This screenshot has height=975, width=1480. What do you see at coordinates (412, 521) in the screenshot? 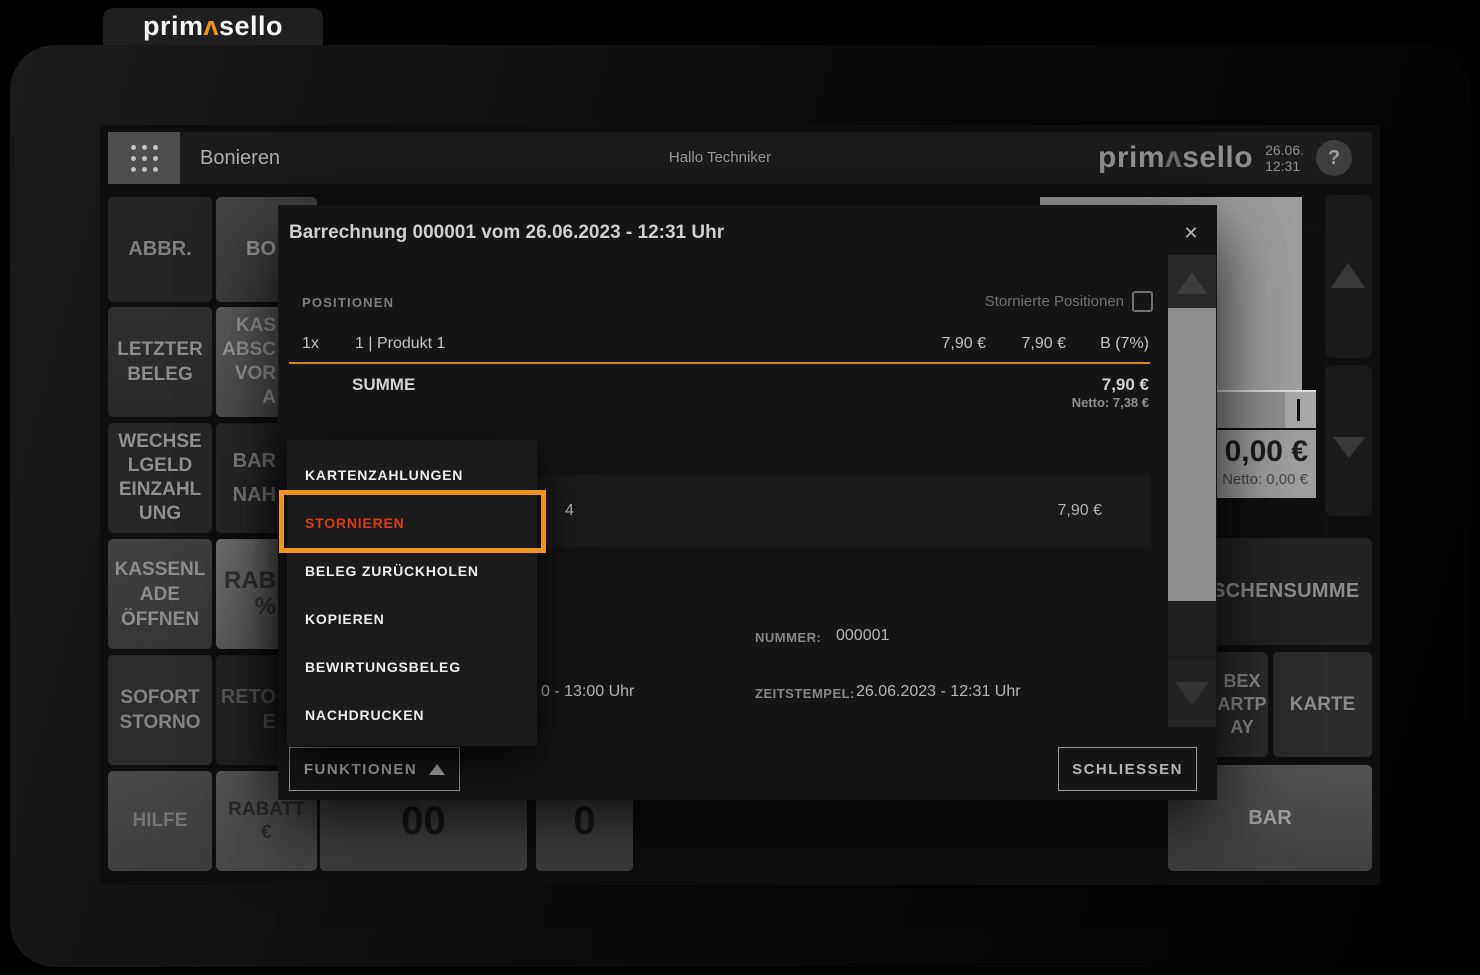
I see `stornieren-highlight-box` at bounding box center [412, 521].